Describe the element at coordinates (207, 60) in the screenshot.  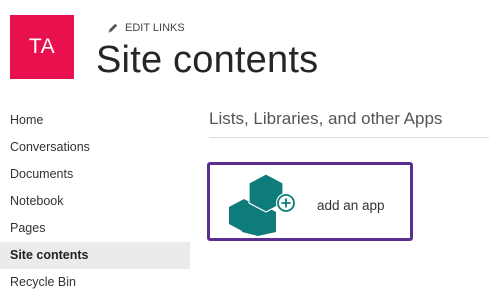
I see `page-title: Site contents` at that location.